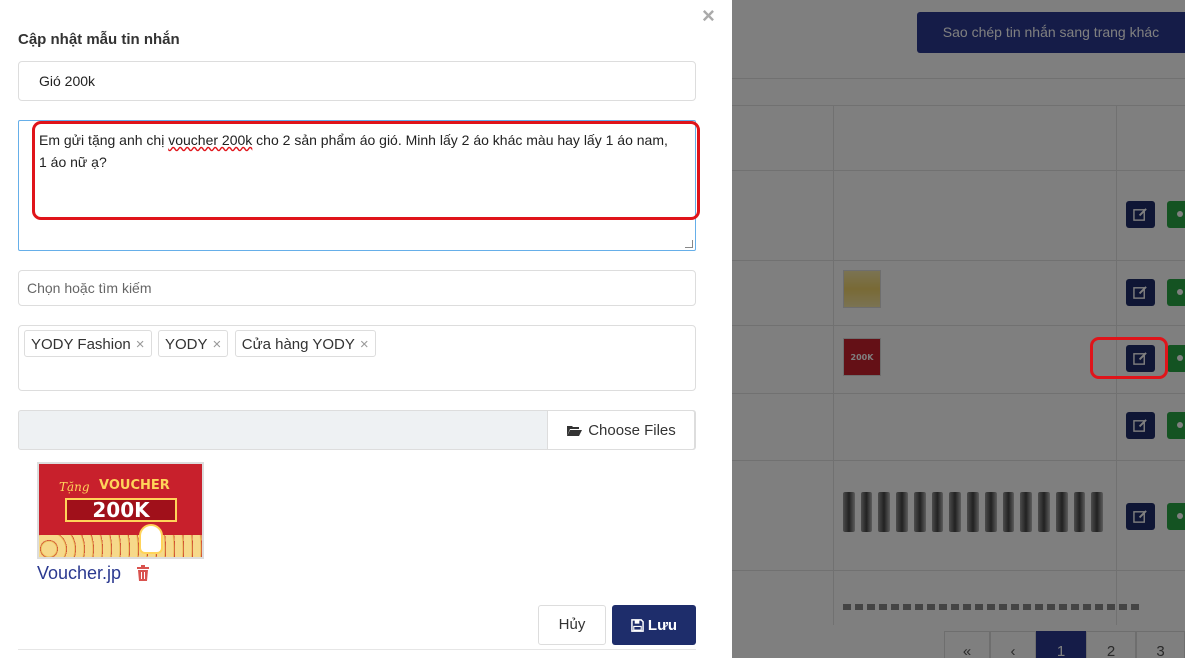  What do you see at coordinates (143, 573) in the screenshot?
I see `trash-icon` at bounding box center [143, 573].